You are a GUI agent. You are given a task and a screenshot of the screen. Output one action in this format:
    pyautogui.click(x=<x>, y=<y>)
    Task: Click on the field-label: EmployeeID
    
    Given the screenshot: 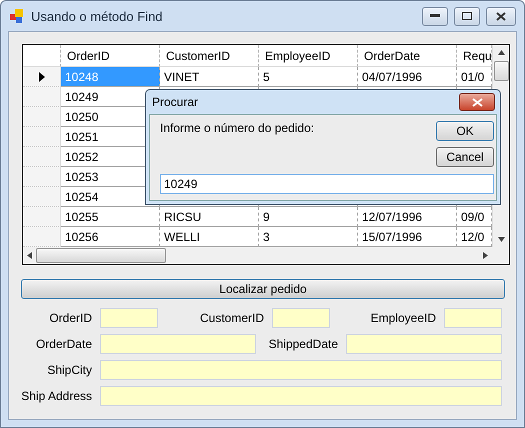 What is the action you would take?
    pyautogui.click(x=403, y=318)
    